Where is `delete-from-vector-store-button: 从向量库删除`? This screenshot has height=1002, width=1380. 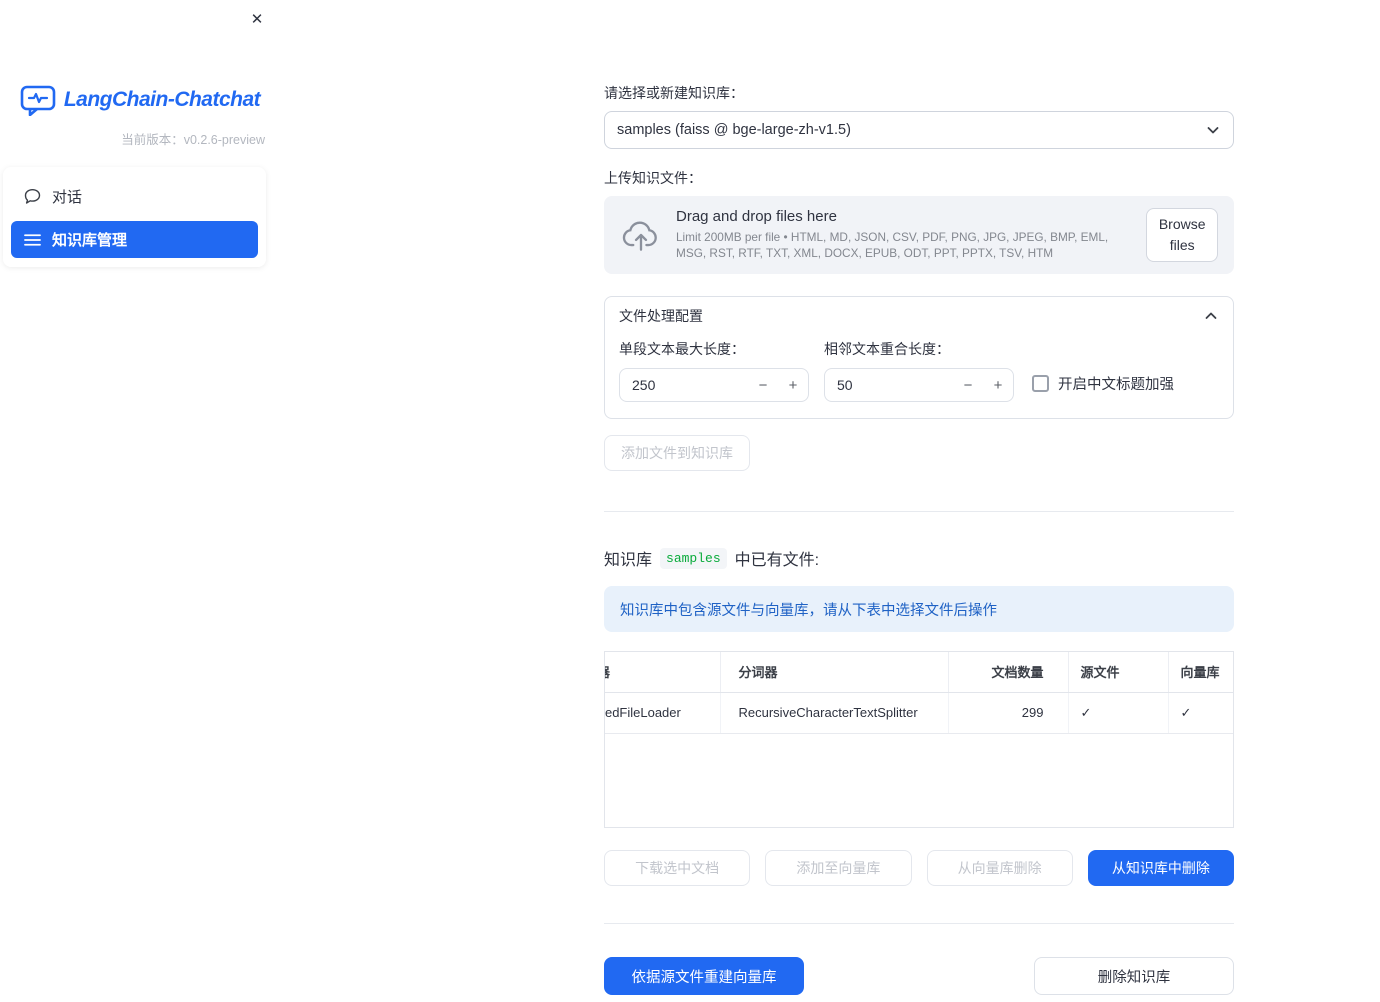 delete-from-vector-store-button: 从向量库删除 is located at coordinates (999, 868).